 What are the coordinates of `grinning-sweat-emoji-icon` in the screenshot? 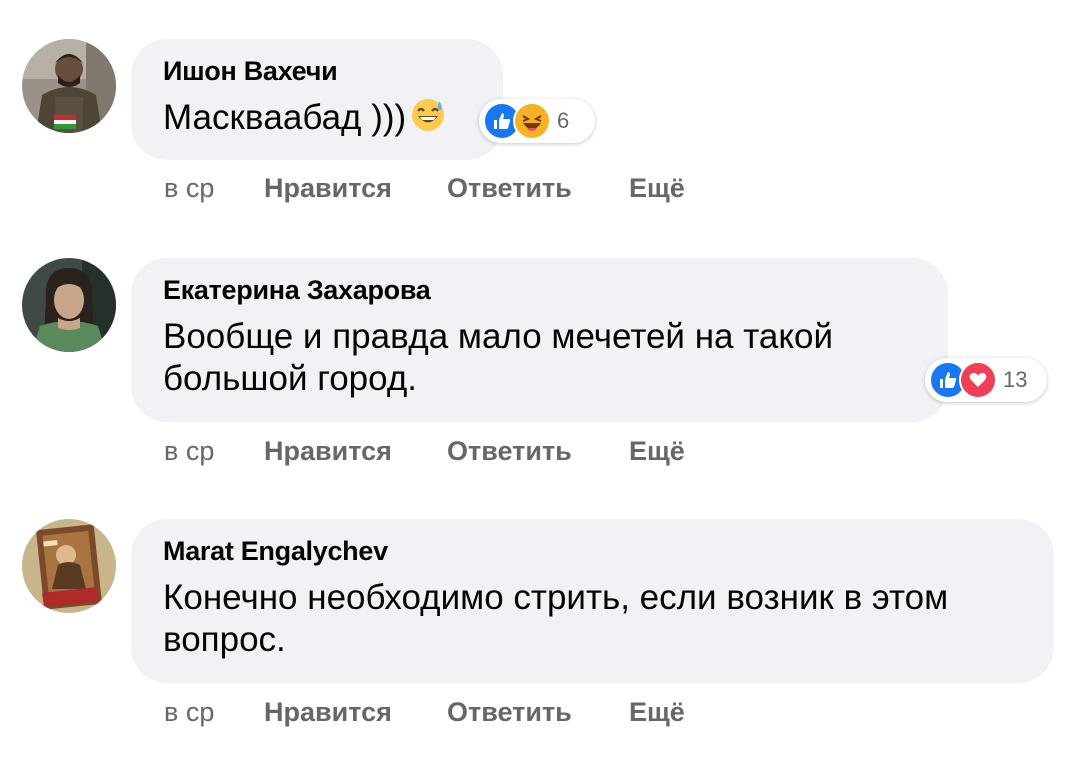 It's located at (428, 120).